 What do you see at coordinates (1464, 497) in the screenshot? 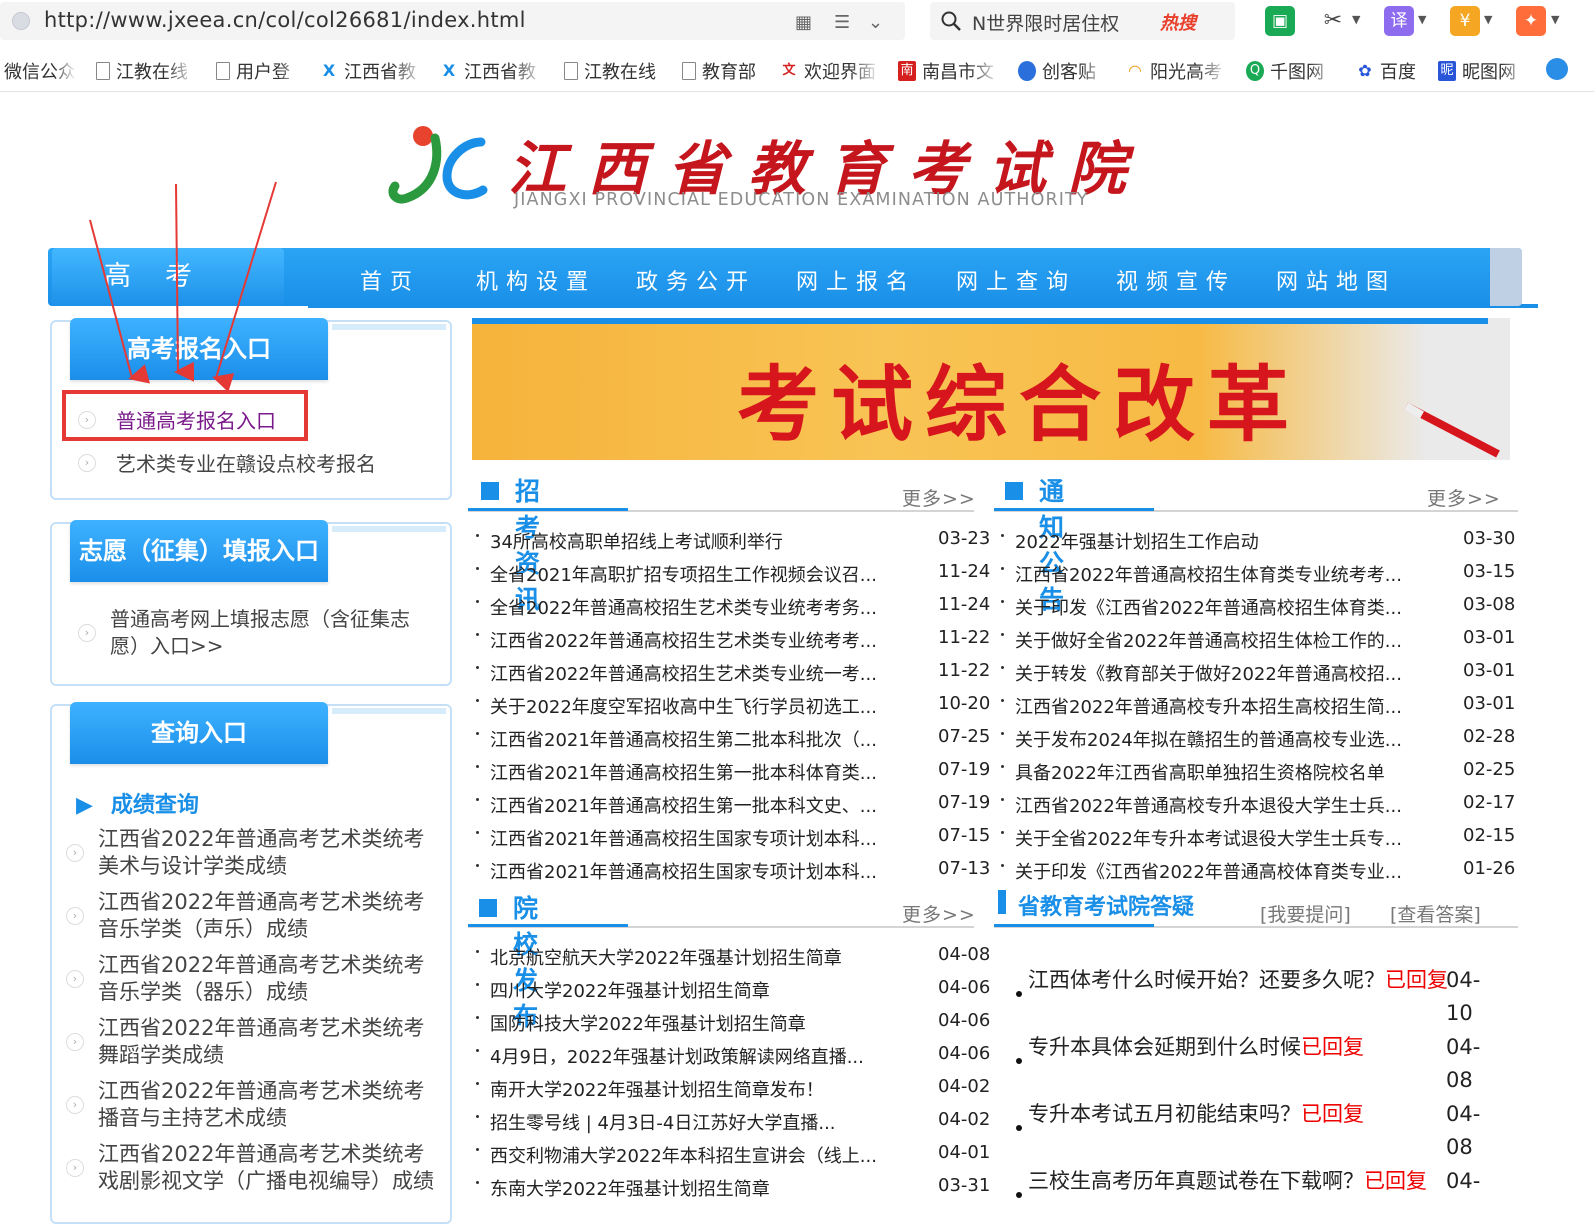
I see `notice-more-link: 更多>>` at bounding box center [1464, 497].